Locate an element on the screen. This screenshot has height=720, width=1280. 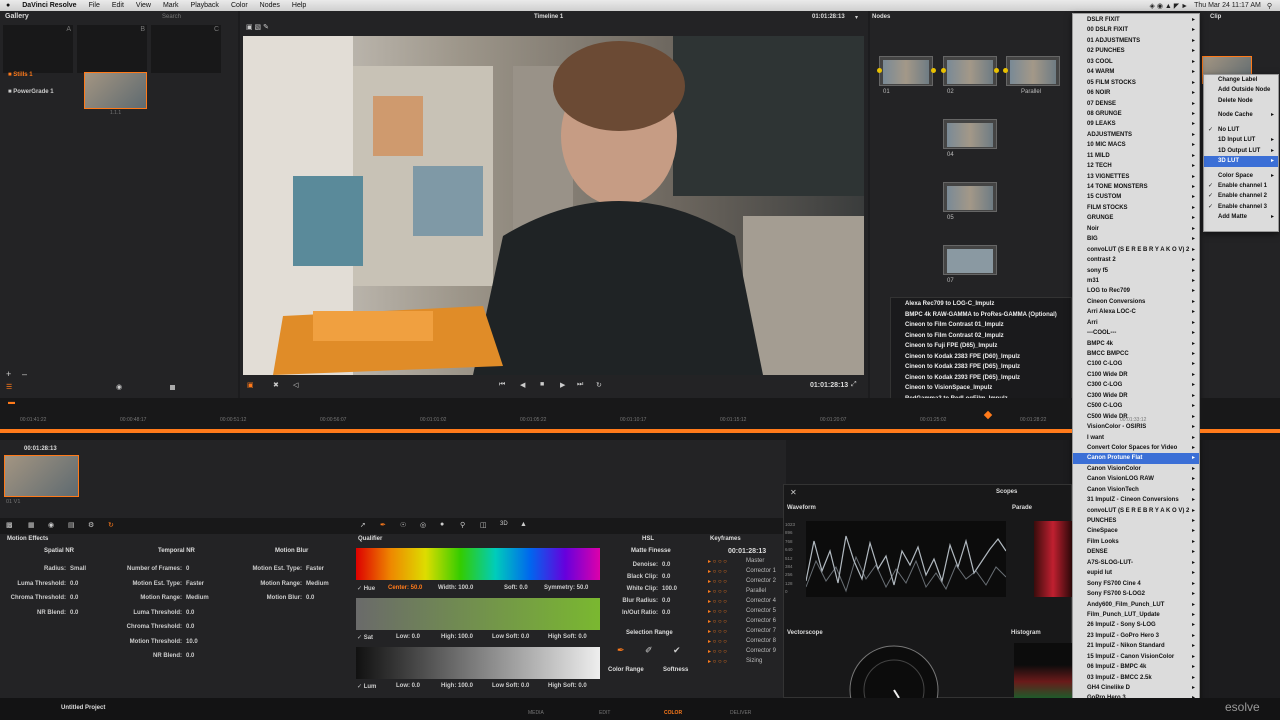
app-menu: DaVinci Resolve is located at coordinates (49, 5).